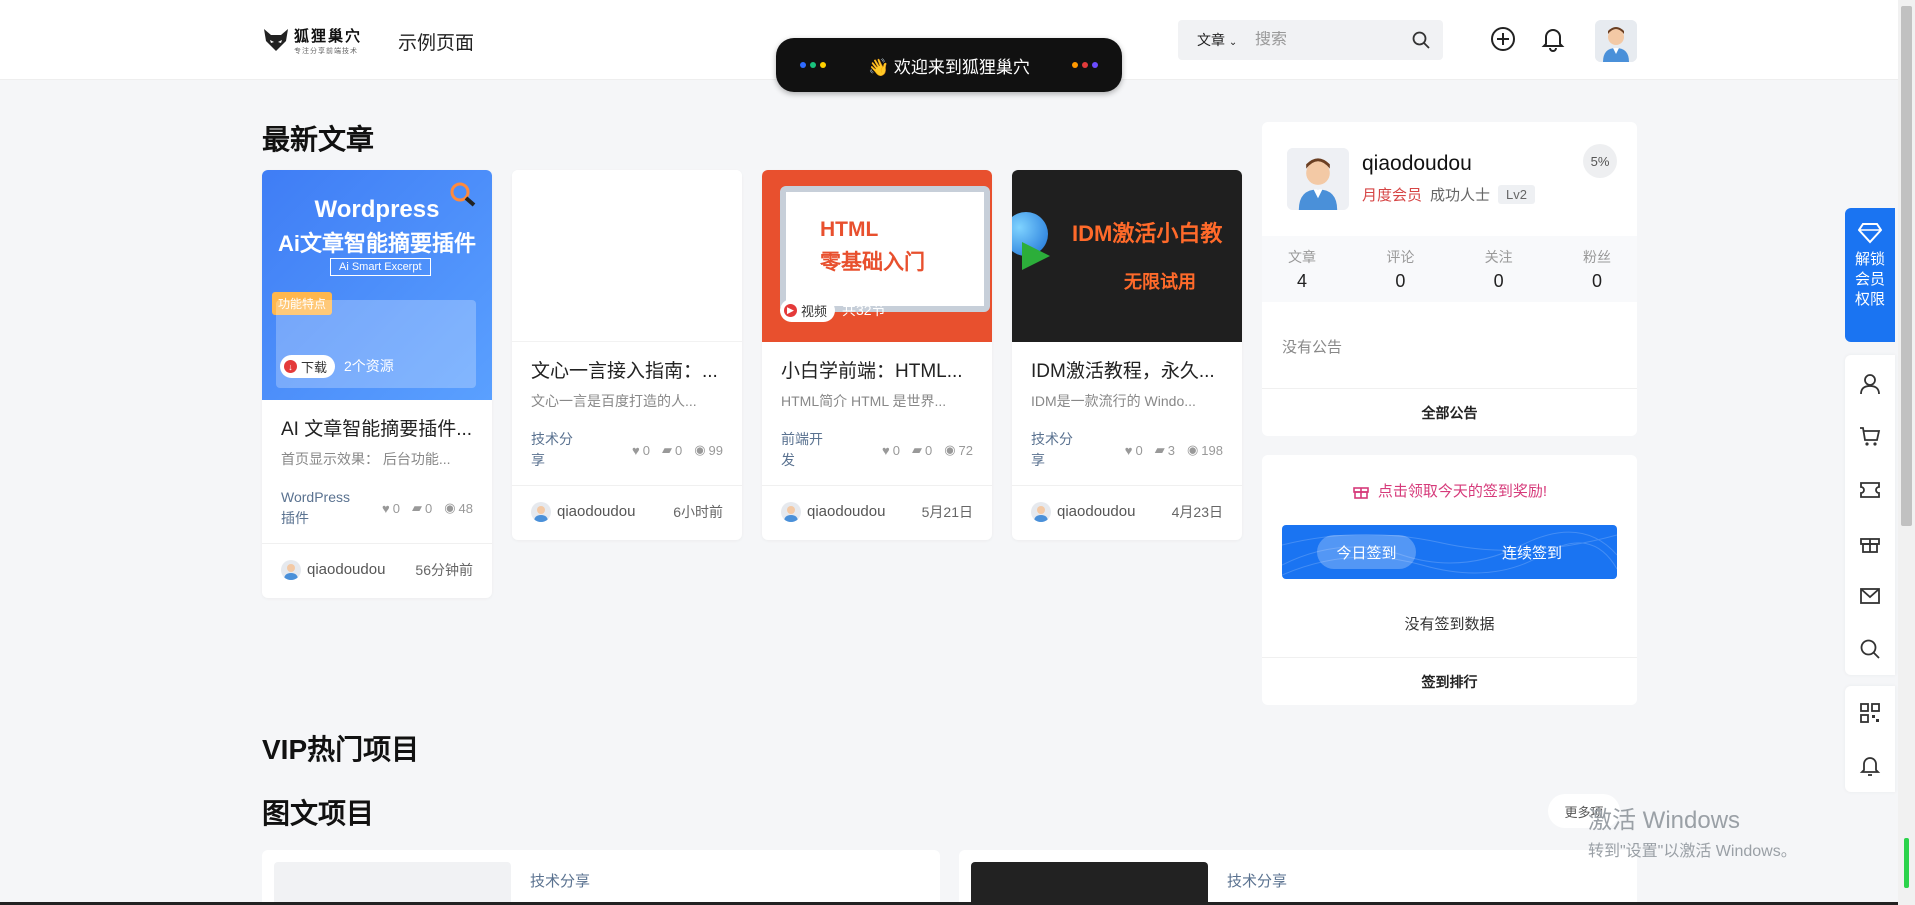  What do you see at coordinates (1226, 40) in the screenshot?
I see `search-type-select: 文章 ⌄` at bounding box center [1226, 40].